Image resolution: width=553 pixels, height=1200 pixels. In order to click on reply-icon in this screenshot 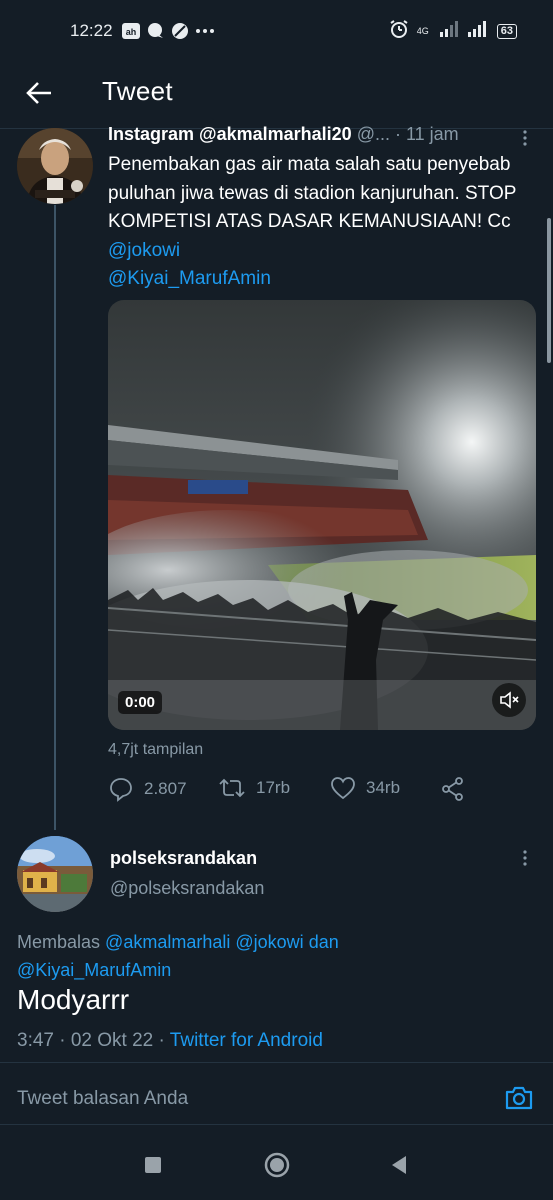, I will do `click(121, 789)`.